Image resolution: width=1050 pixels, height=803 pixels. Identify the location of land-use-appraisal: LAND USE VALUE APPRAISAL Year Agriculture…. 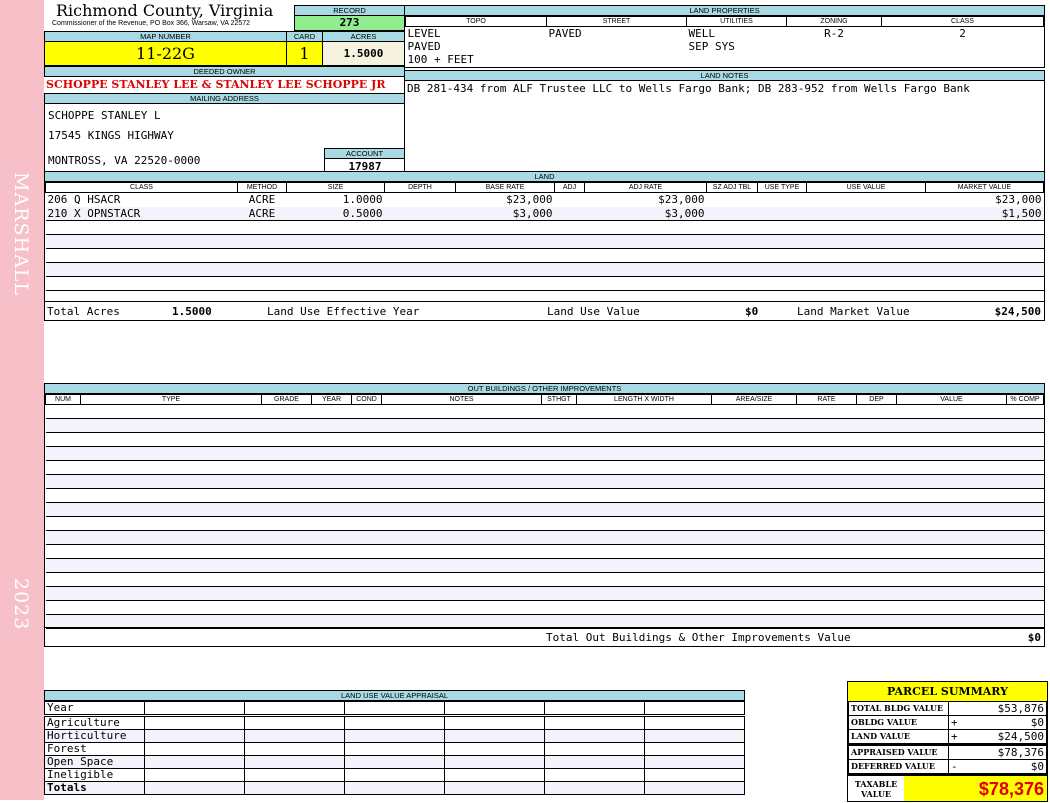
(394, 742).